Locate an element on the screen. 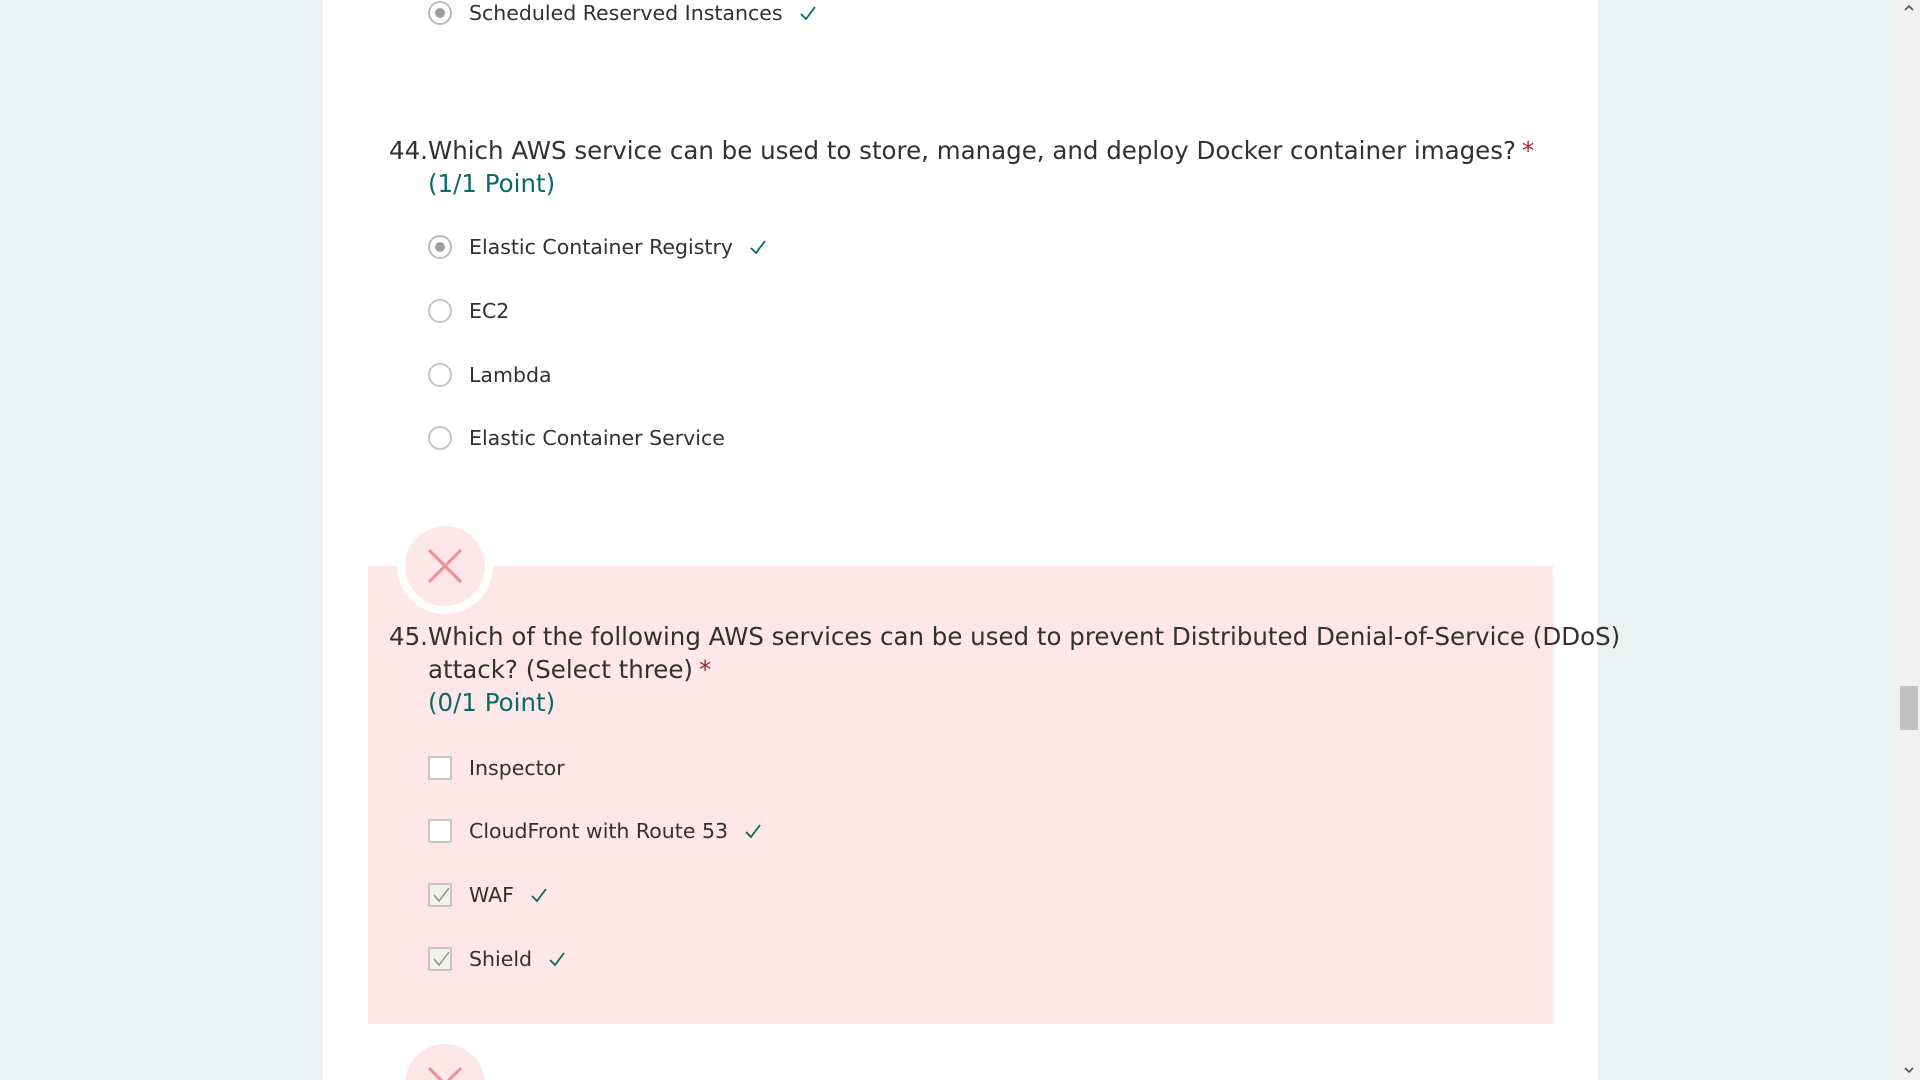 This screenshot has width=1920, height=1080. q44-option-2: EC2 is located at coordinates (468, 311).